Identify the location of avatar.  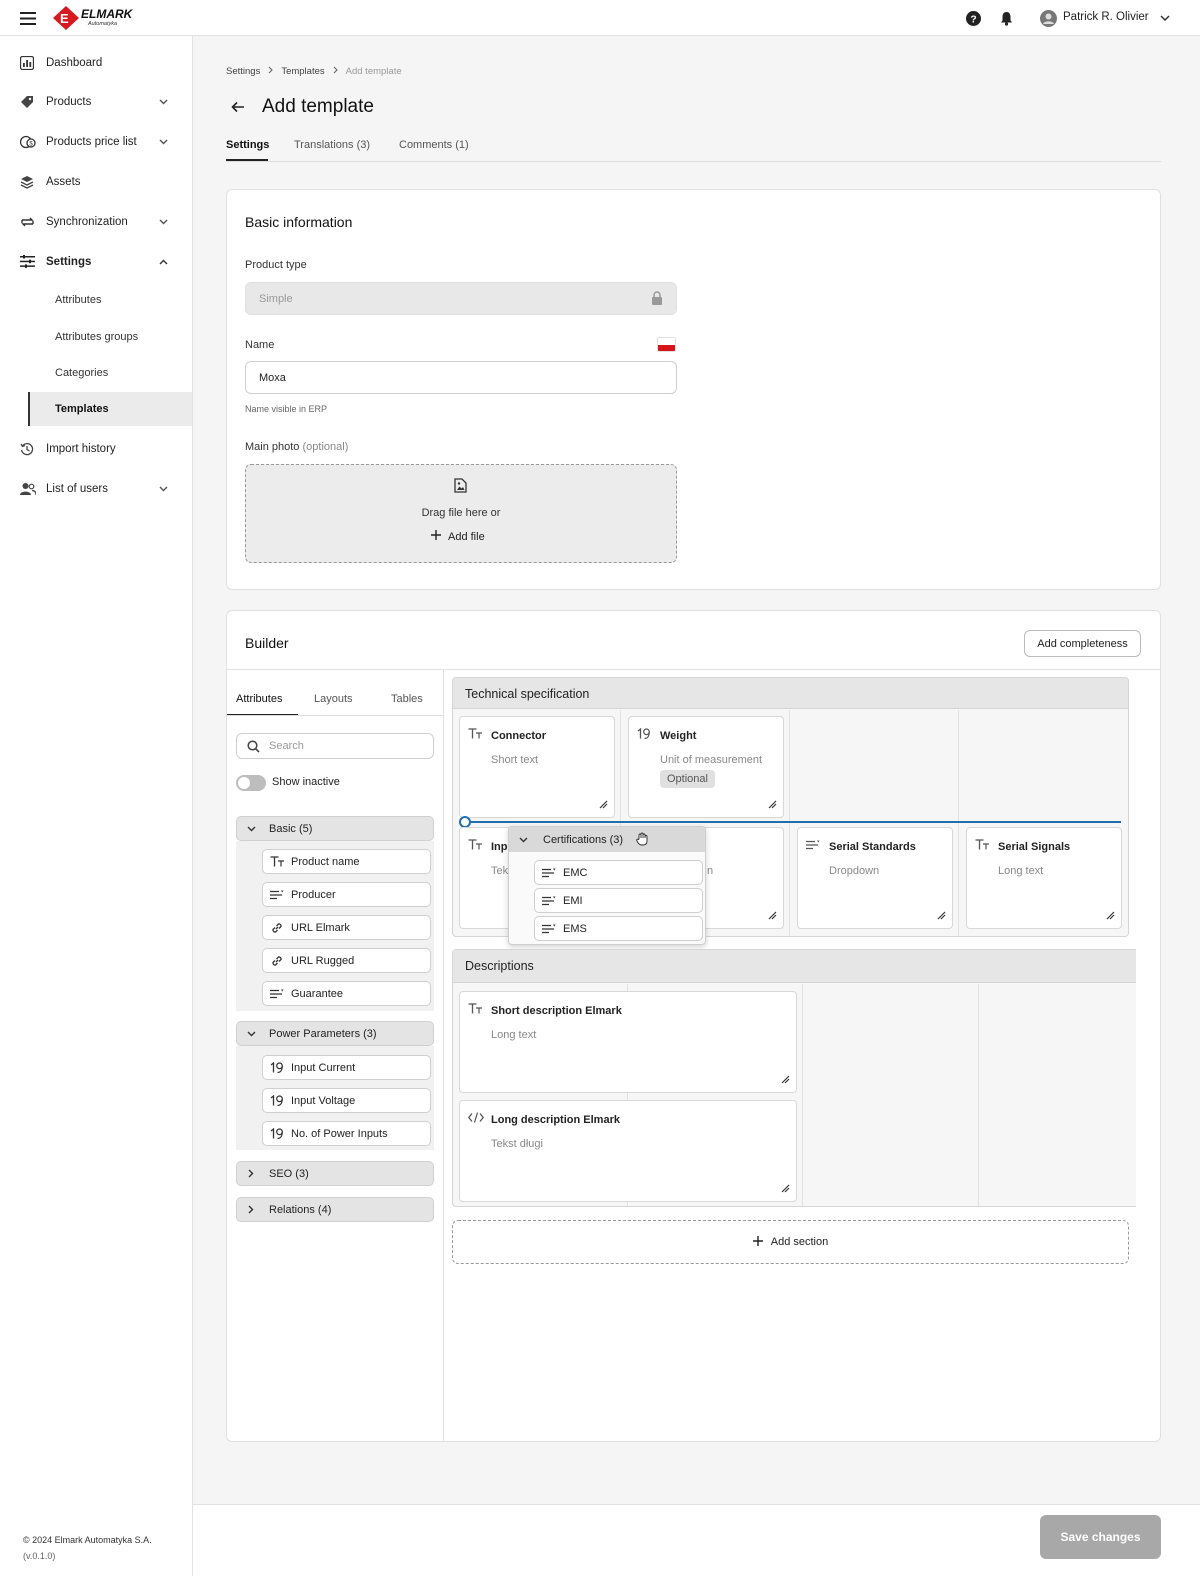
(1048, 18).